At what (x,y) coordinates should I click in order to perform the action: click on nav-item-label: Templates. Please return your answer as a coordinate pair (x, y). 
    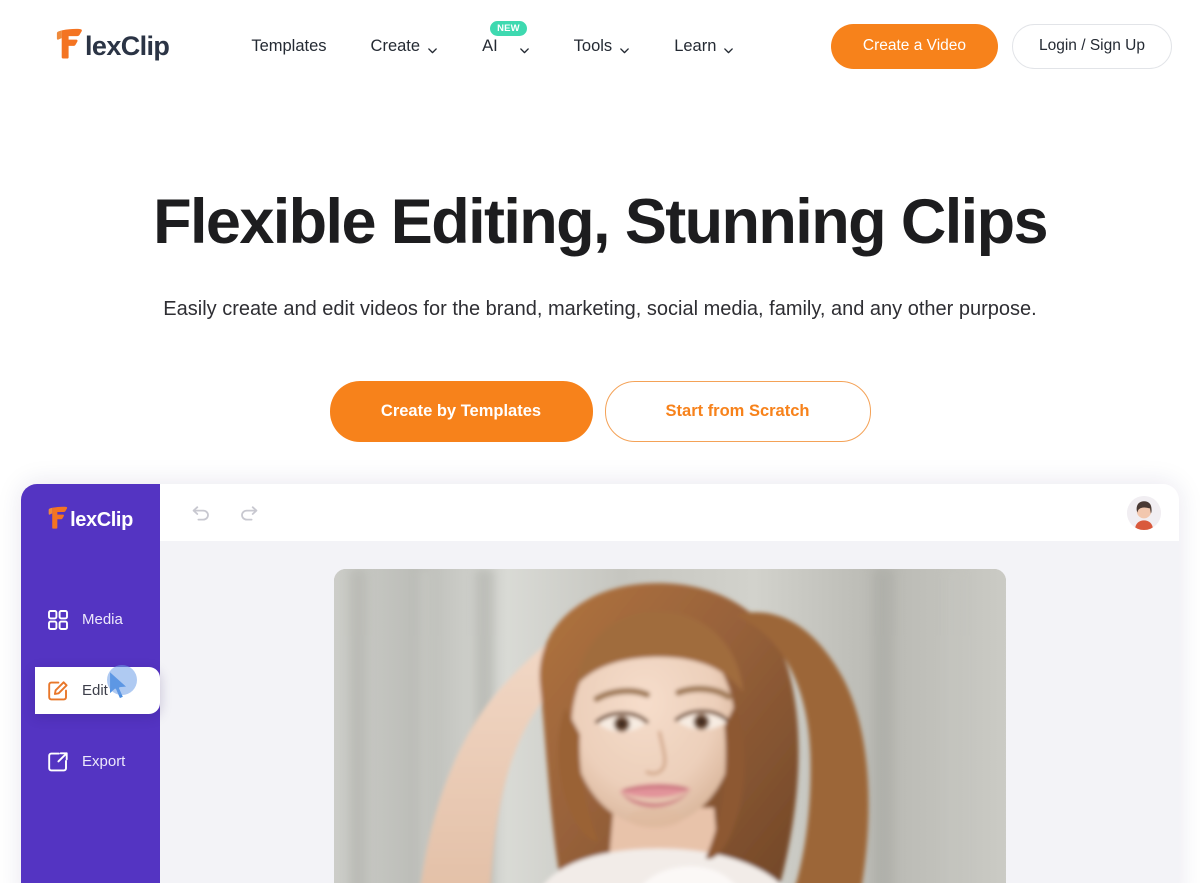
    Looking at the image, I should click on (289, 45).